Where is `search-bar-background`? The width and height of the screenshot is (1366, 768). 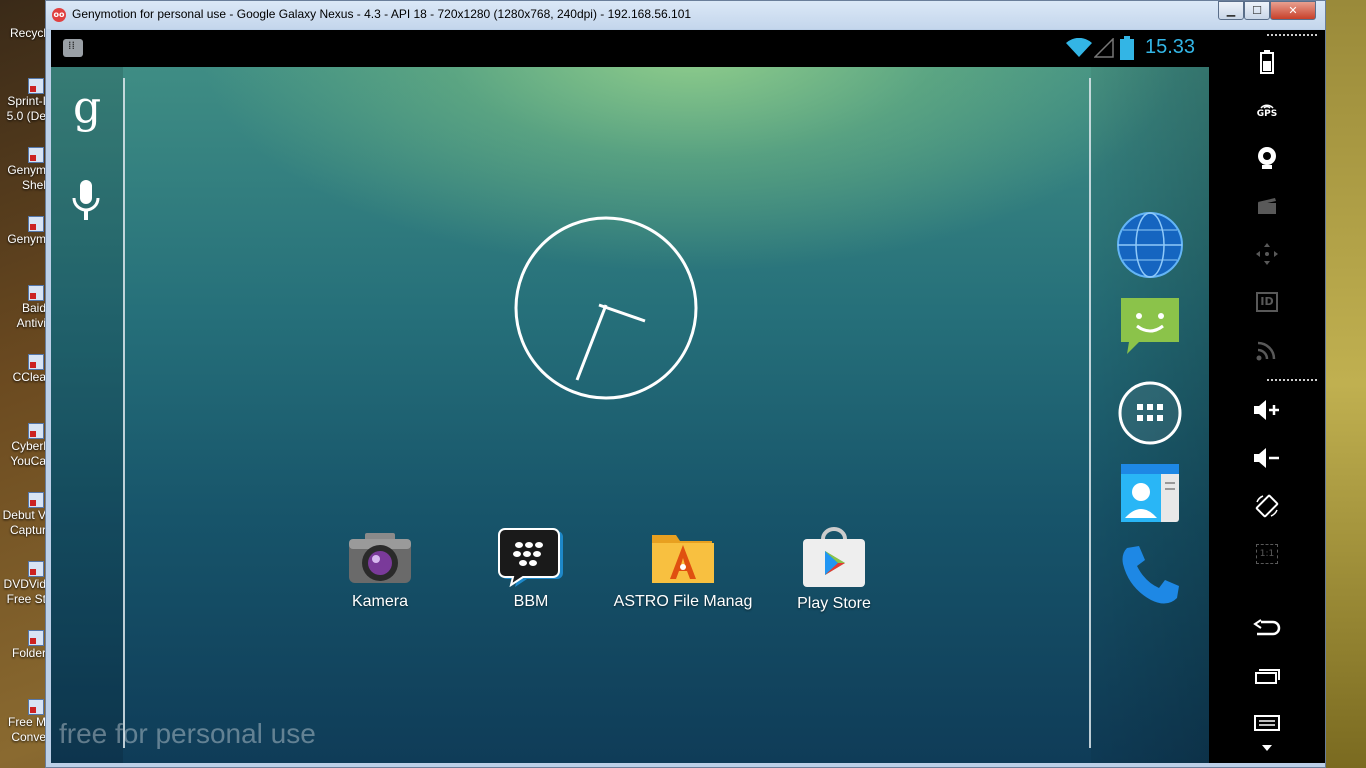
search-bar-background is located at coordinates (87, 415).